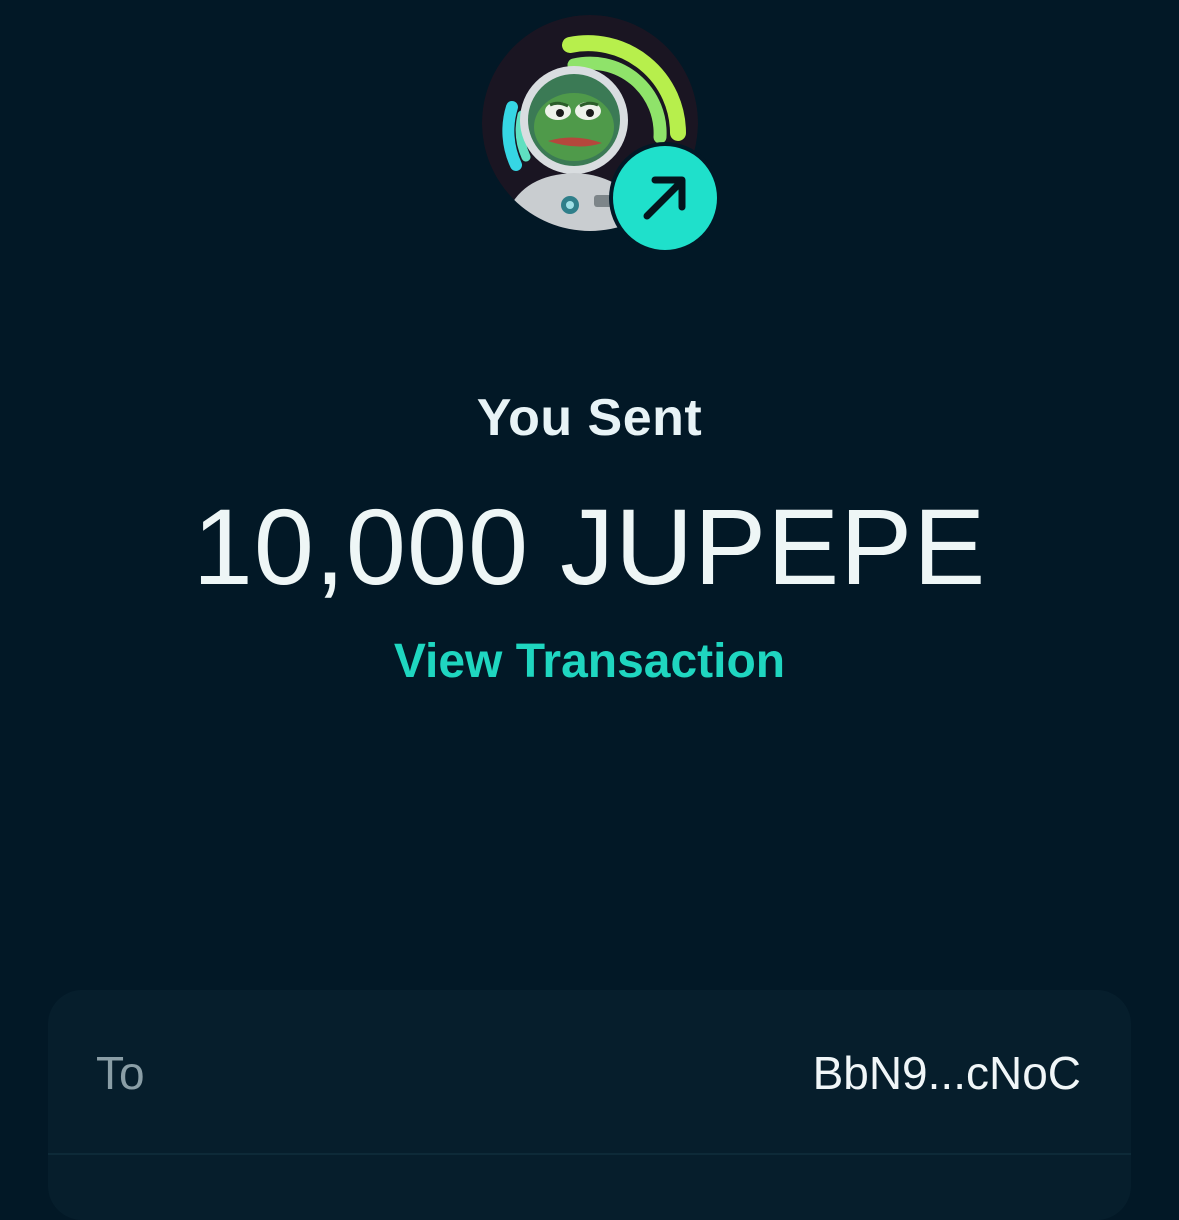  Describe the element at coordinates (589, 661) in the screenshot. I see `view-transaction-link: View Transaction` at that location.